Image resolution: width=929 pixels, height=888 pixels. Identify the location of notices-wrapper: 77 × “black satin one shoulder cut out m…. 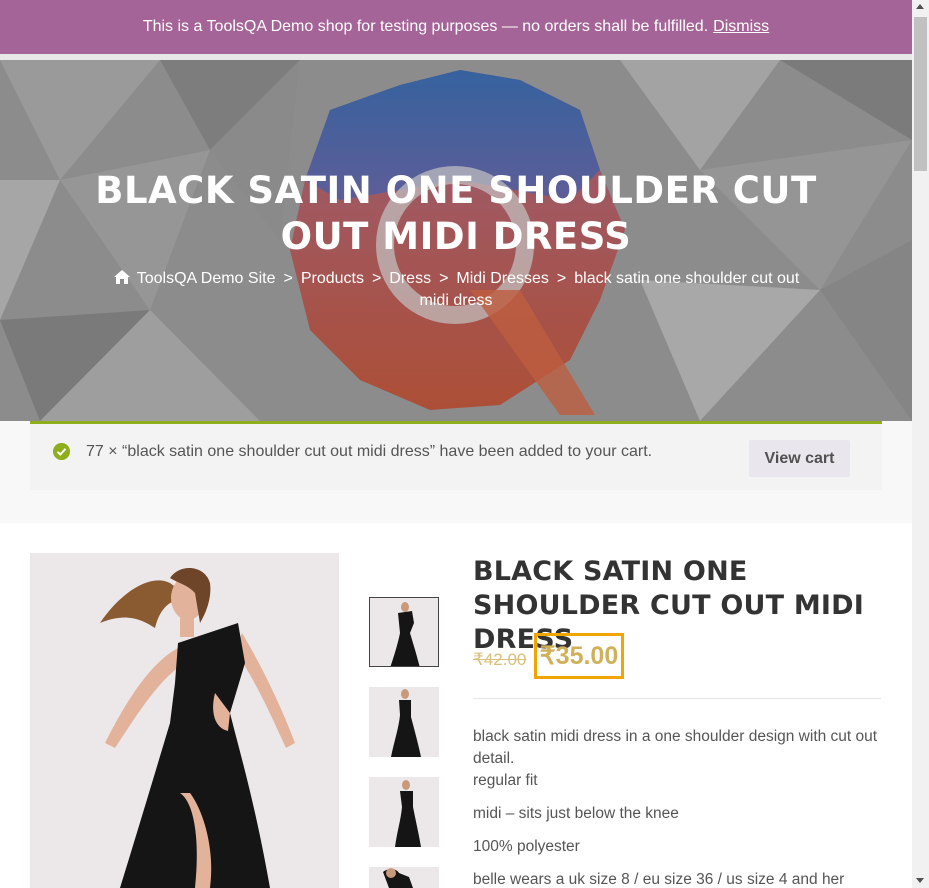
(456, 472).